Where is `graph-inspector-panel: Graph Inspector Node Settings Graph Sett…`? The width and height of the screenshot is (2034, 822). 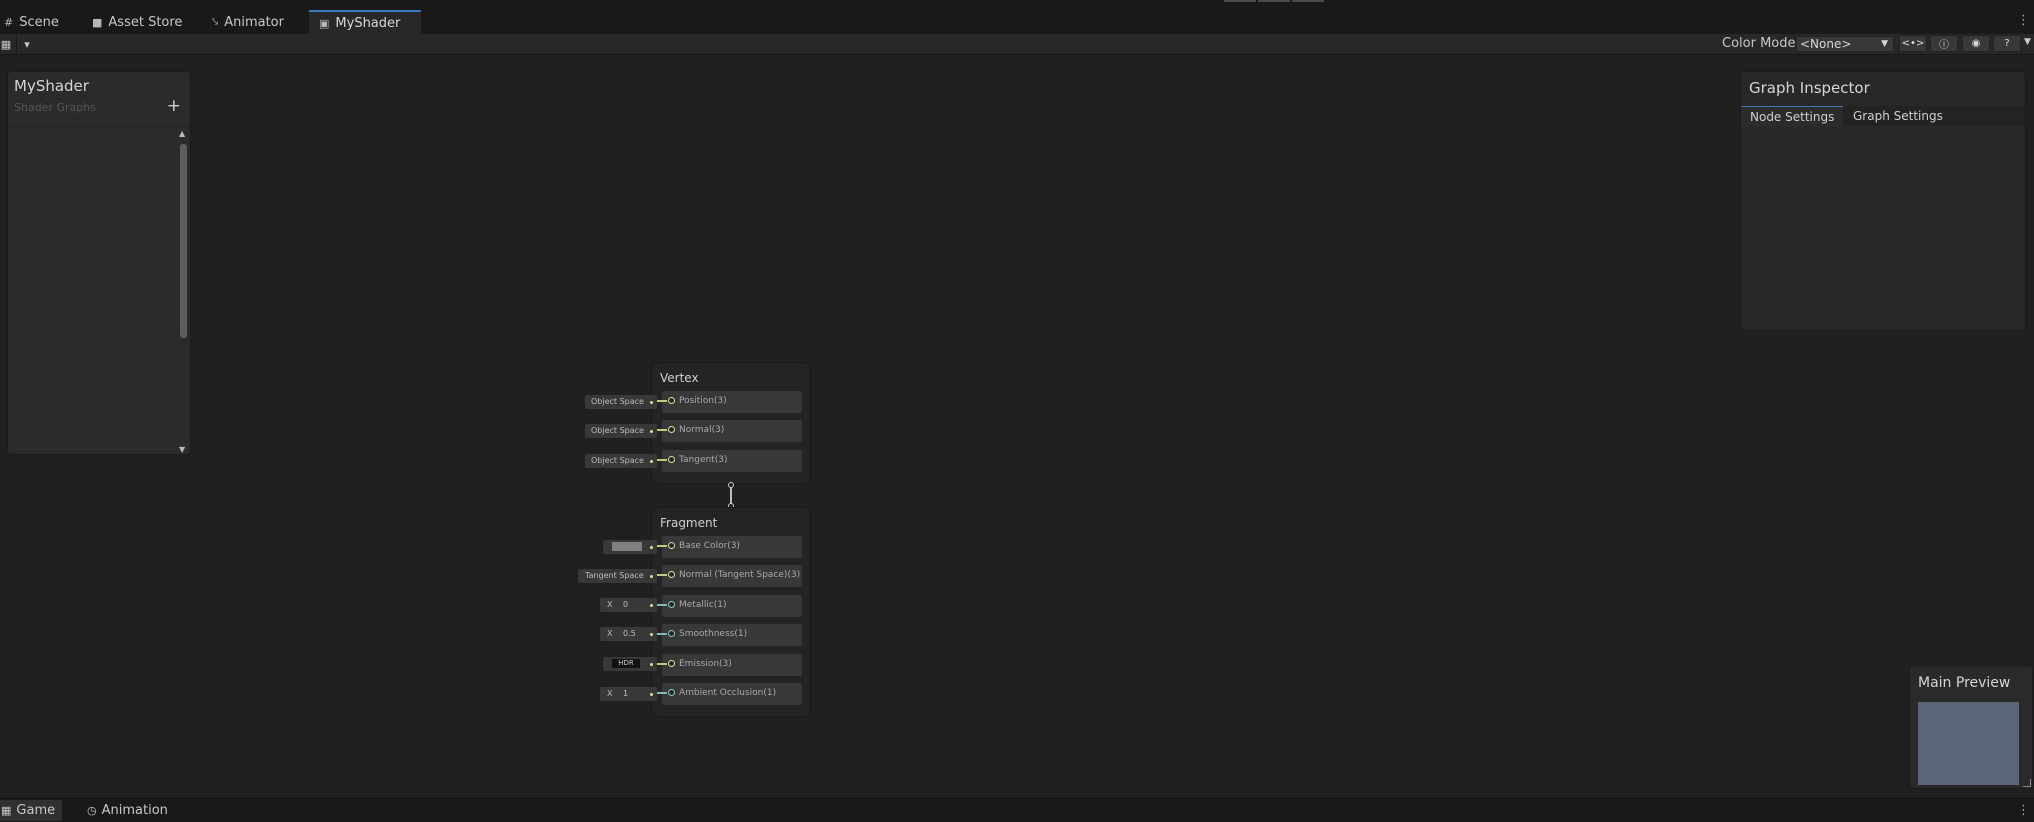 graph-inspector-panel: Graph Inspector Node Settings Graph Sett… is located at coordinates (1883, 201).